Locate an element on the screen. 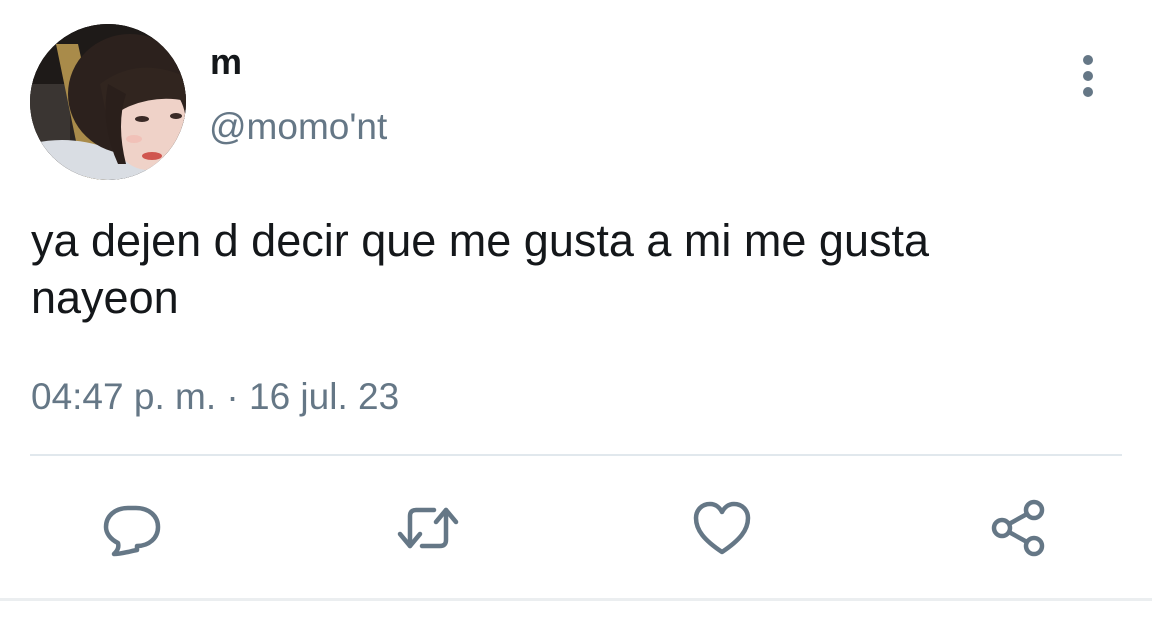 The width and height of the screenshot is (1152, 618). more-vertical-icon is located at coordinates (1088, 76).